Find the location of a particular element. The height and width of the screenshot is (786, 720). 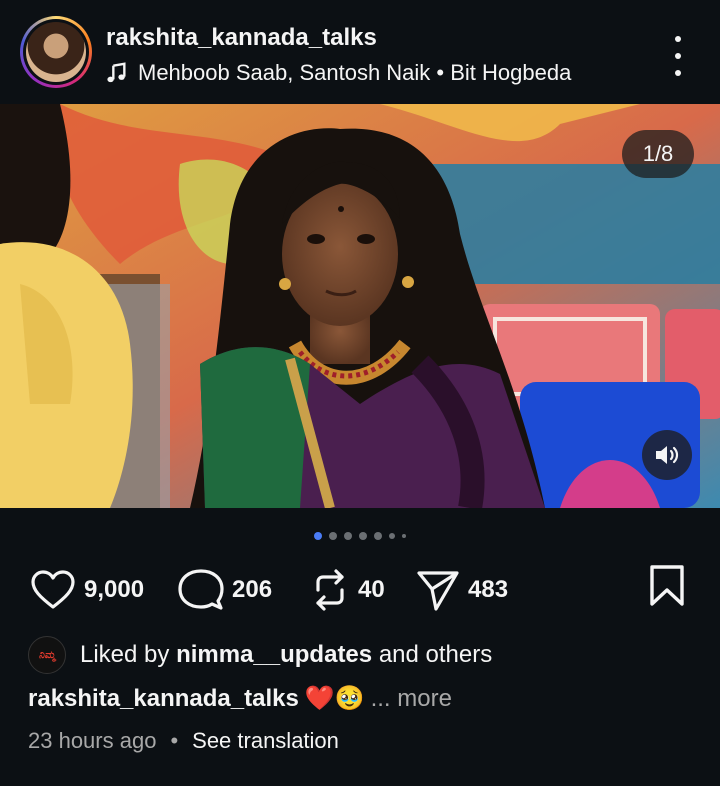

liked-by-suffix: and others is located at coordinates (435, 654).